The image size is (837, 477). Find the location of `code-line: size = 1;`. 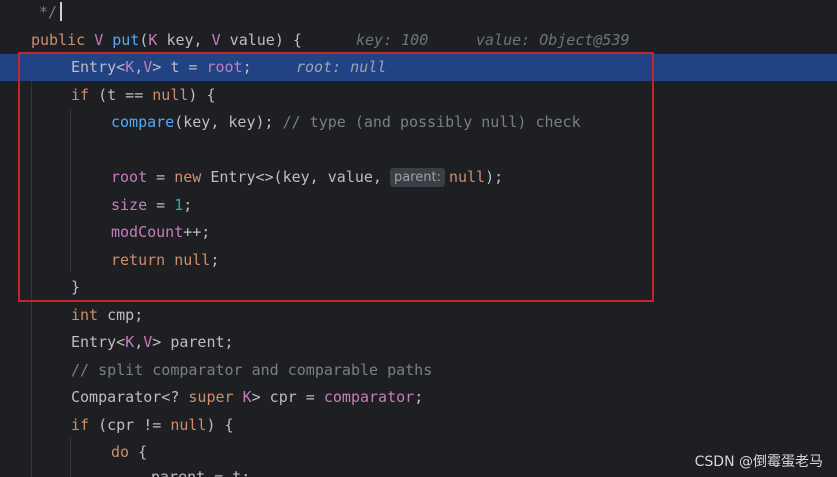

code-line: size = 1; is located at coordinates (418, 205).